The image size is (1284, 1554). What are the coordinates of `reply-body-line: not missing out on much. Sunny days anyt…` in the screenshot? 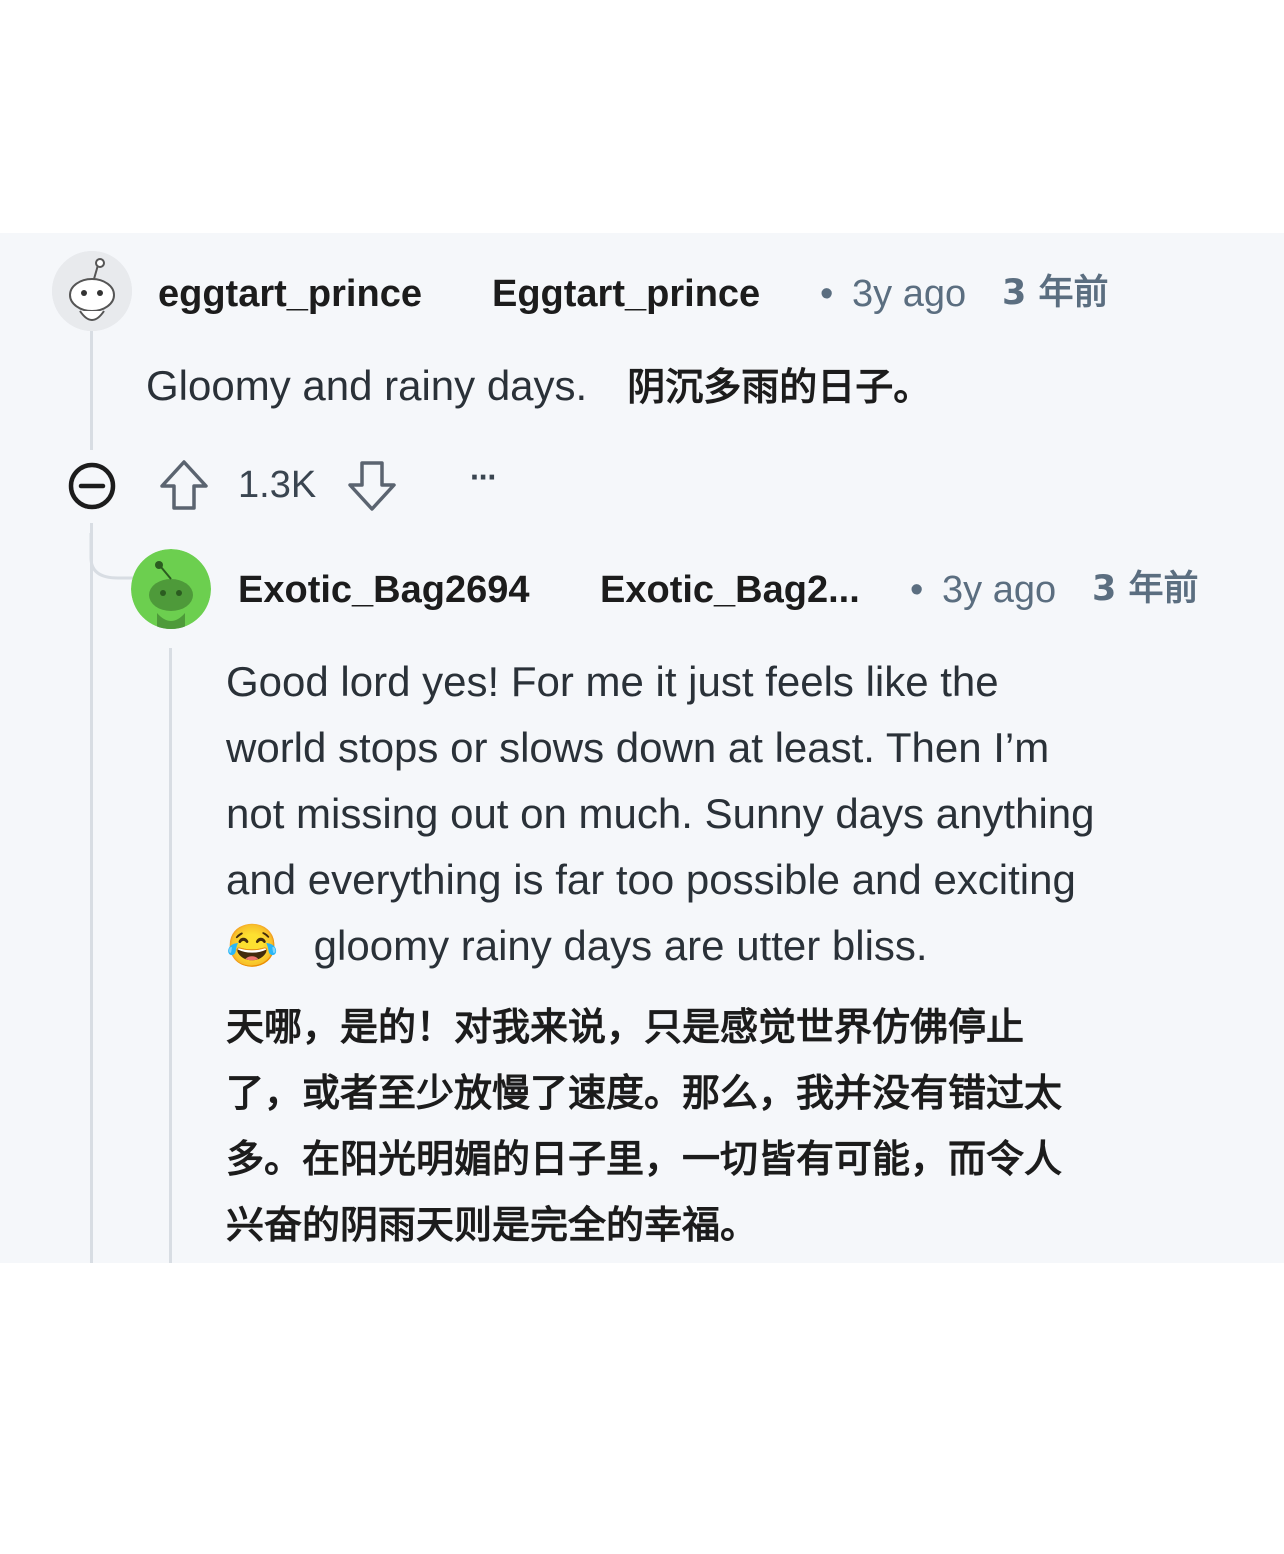 It's located at (660, 813).